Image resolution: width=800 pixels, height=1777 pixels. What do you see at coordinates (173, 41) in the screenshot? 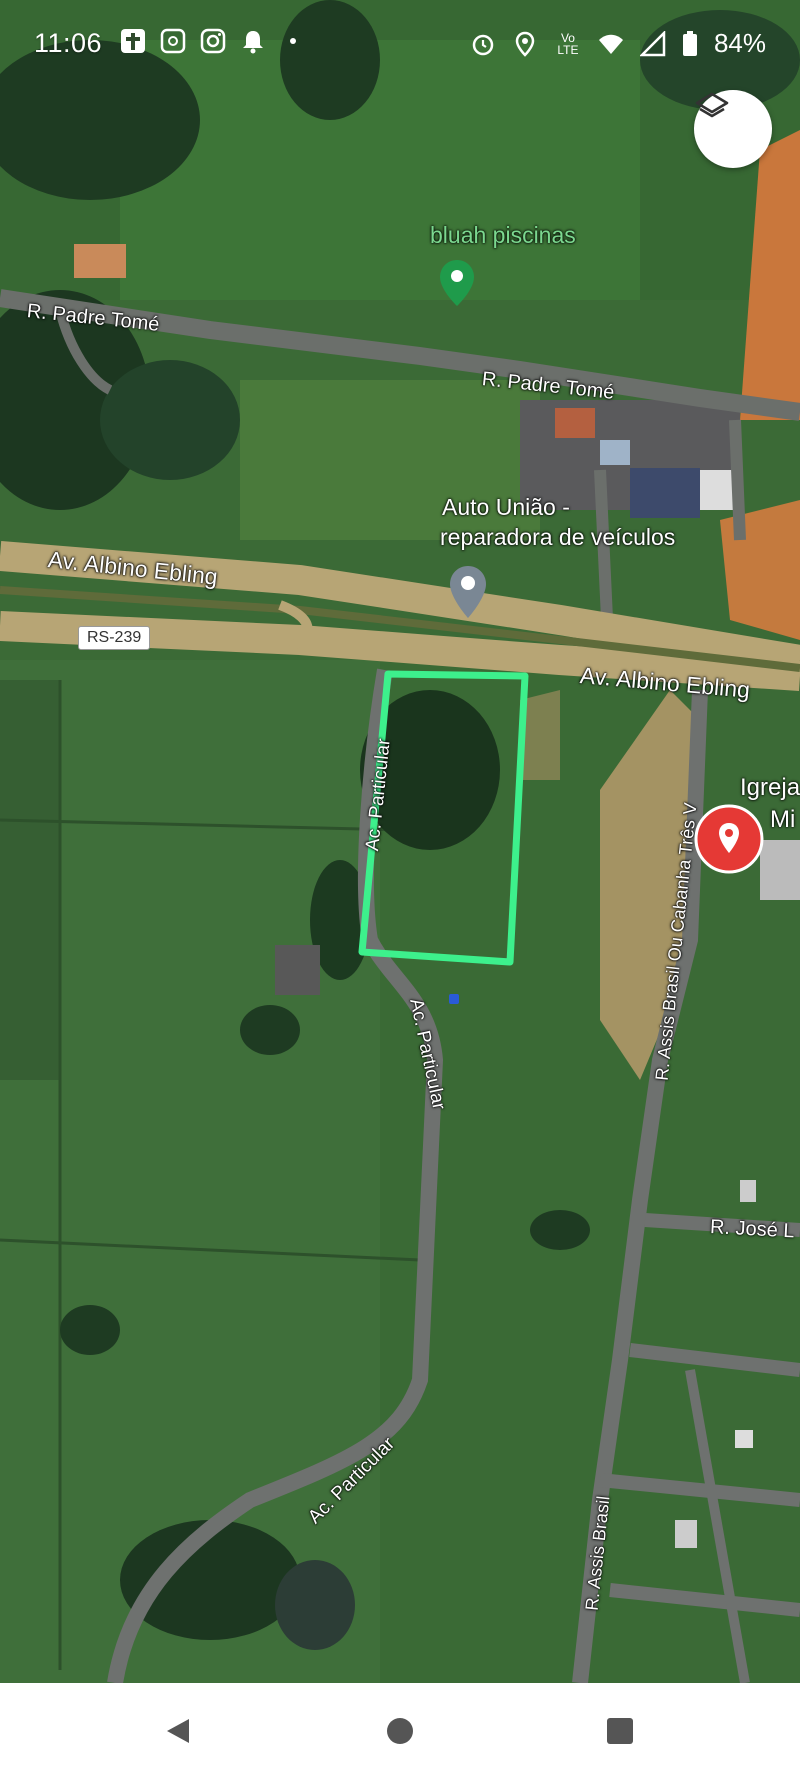
I see `sync-app-icon` at bounding box center [173, 41].